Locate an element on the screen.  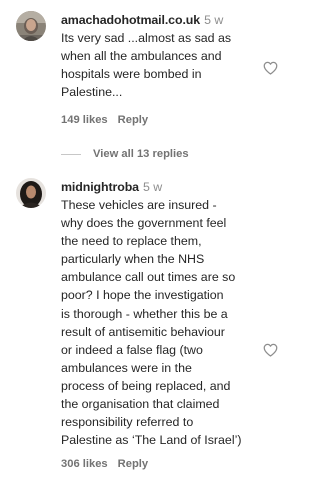
comment-header: midnightroba 5 w is located at coordinates (159, 187).